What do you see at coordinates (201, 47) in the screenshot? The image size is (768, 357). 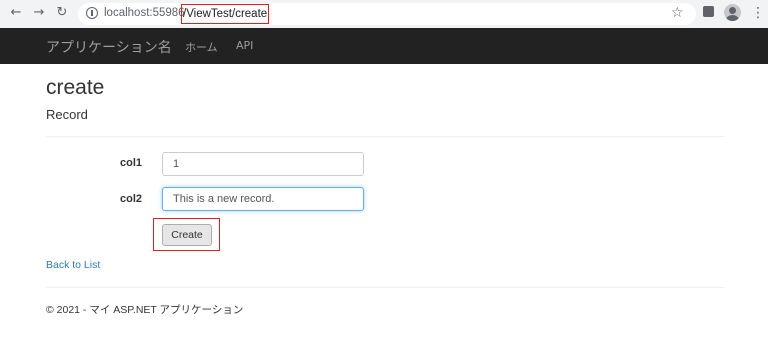 I see `nav-link-home: ホーム` at bounding box center [201, 47].